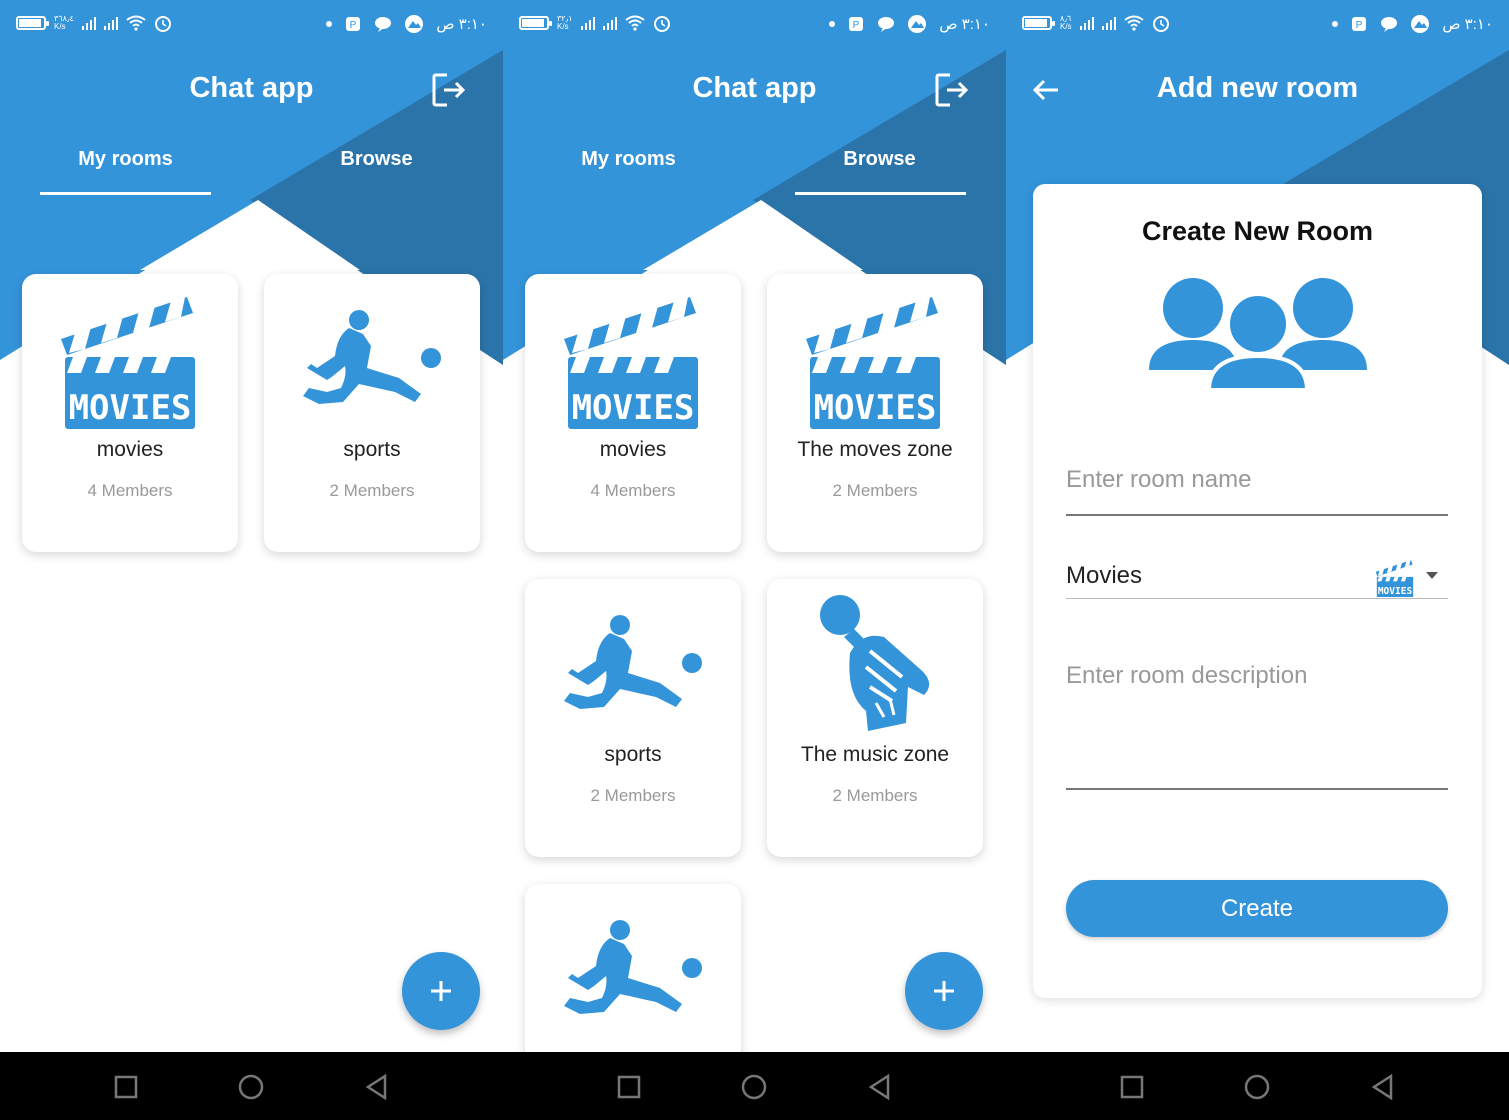  Describe the element at coordinates (1257, 908) in the screenshot. I see `create-button: Create` at that location.